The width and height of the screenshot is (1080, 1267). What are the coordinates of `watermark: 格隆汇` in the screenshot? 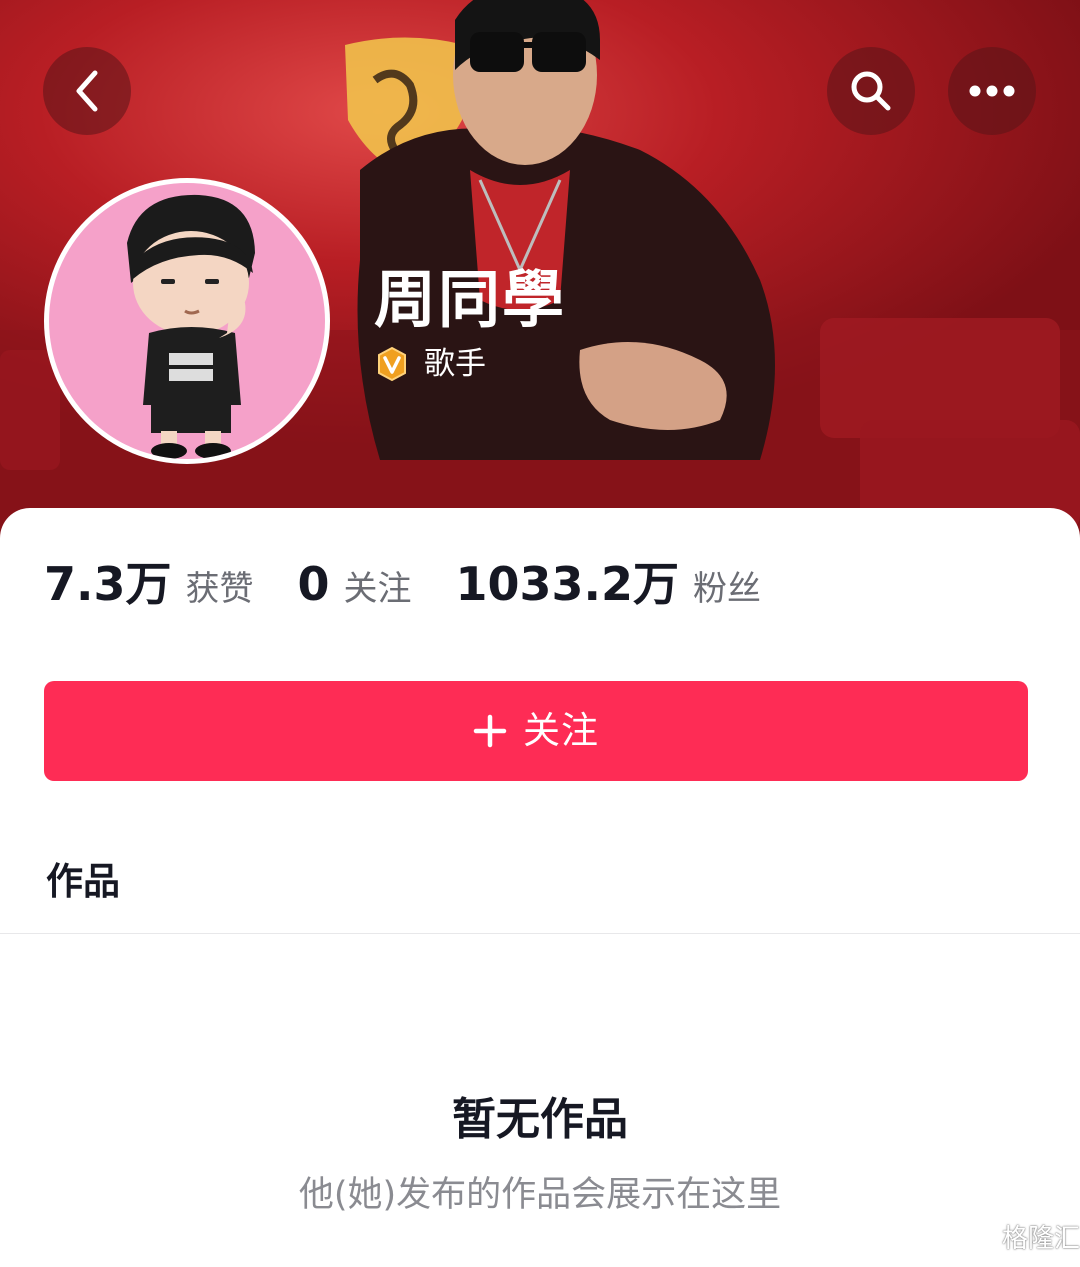 It's located at (1021, 1239).